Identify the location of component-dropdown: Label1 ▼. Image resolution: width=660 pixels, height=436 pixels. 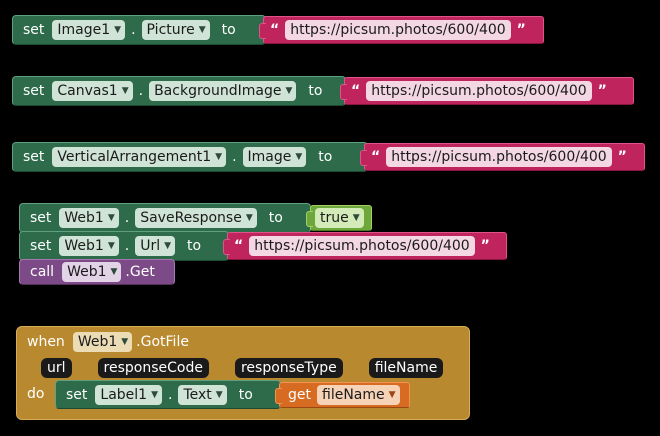
(129, 394).